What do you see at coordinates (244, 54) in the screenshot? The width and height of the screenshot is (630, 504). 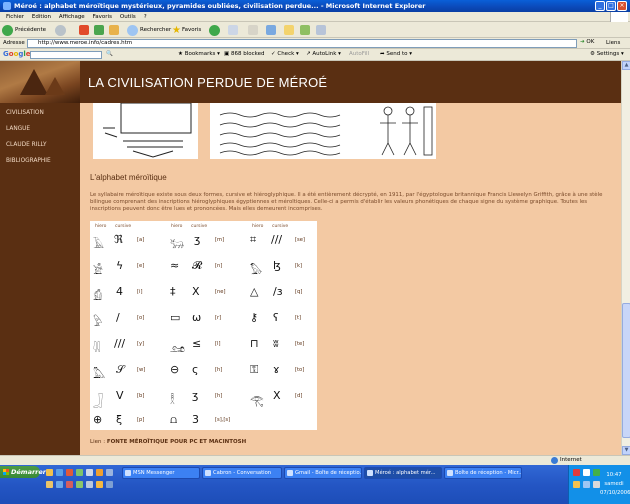 I see `popup-blocked-button: ▣ 868 blocked` at bounding box center [244, 54].